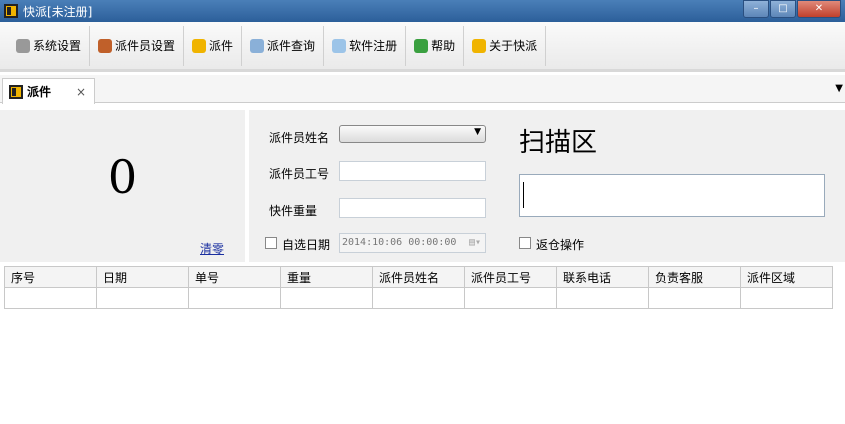  Describe the element at coordinates (422, 89) in the screenshot. I see `tab-strip: 派件 × ▼` at that location.